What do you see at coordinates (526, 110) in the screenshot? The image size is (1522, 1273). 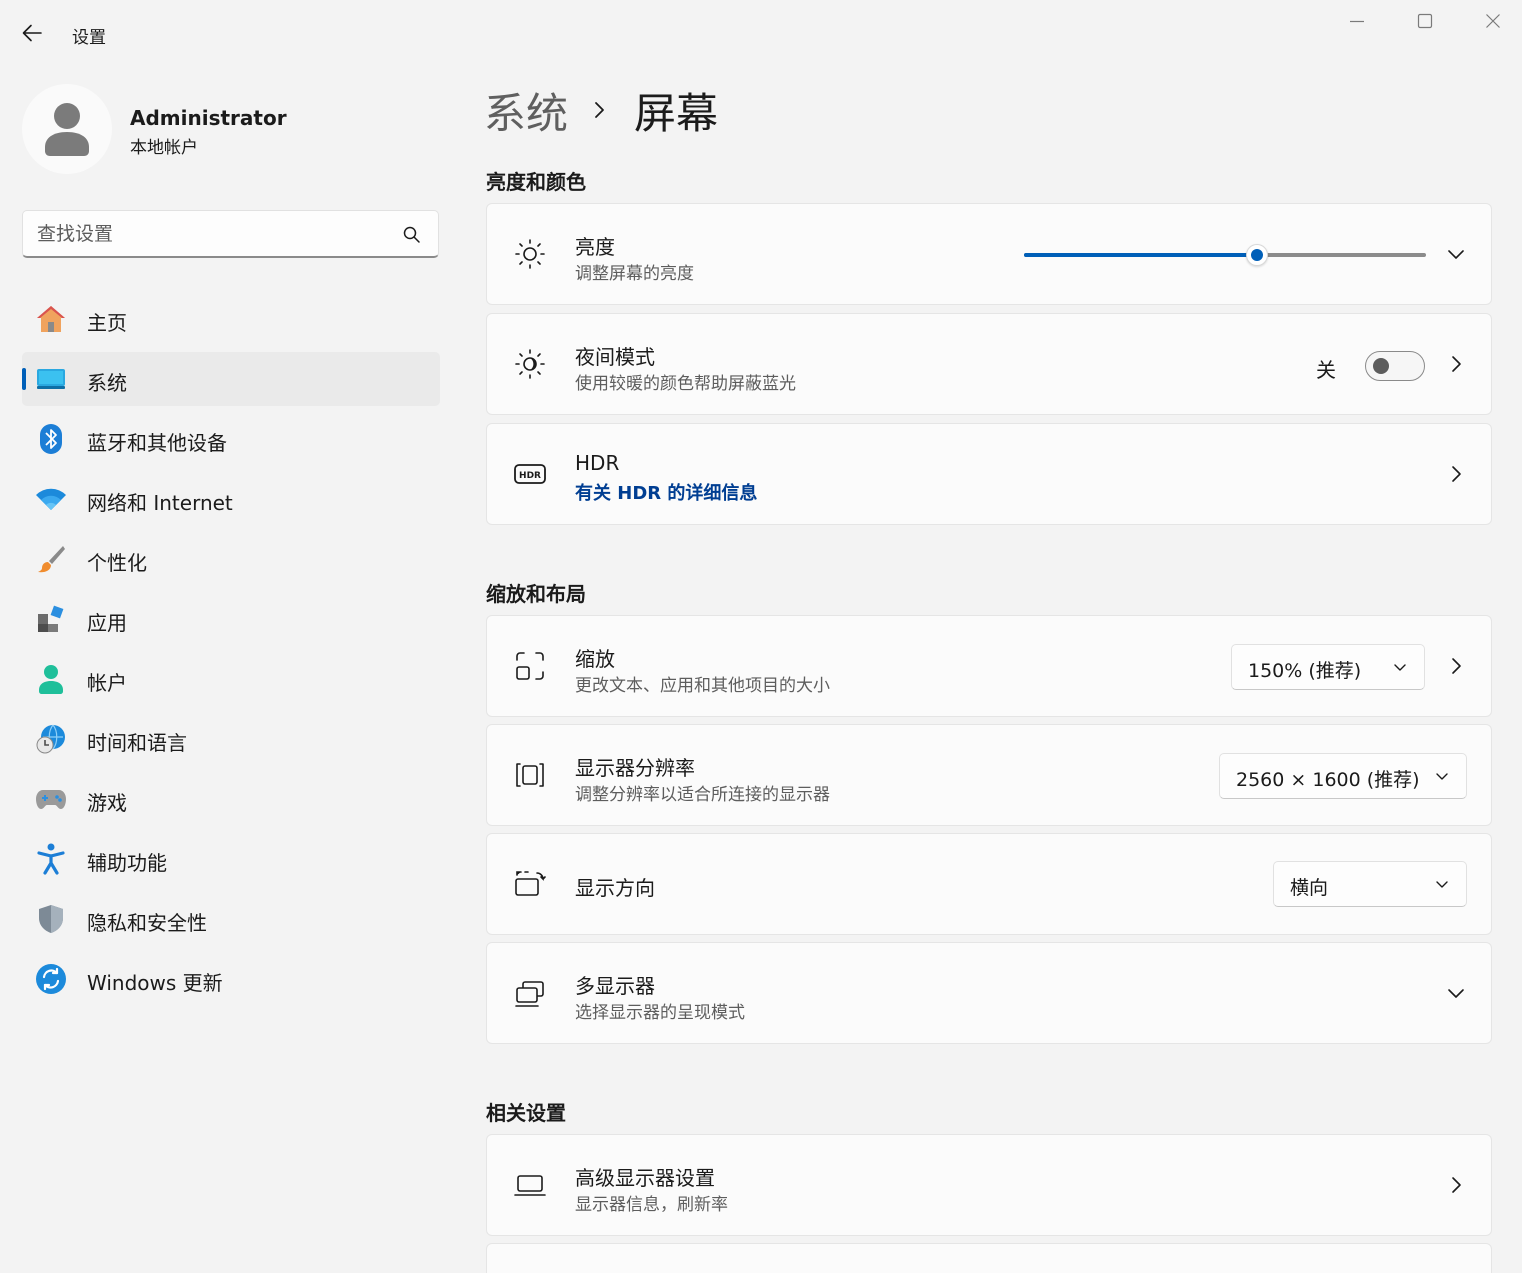 I see `breadcrumb-parent: 系统` at bounding box center [526, 110].